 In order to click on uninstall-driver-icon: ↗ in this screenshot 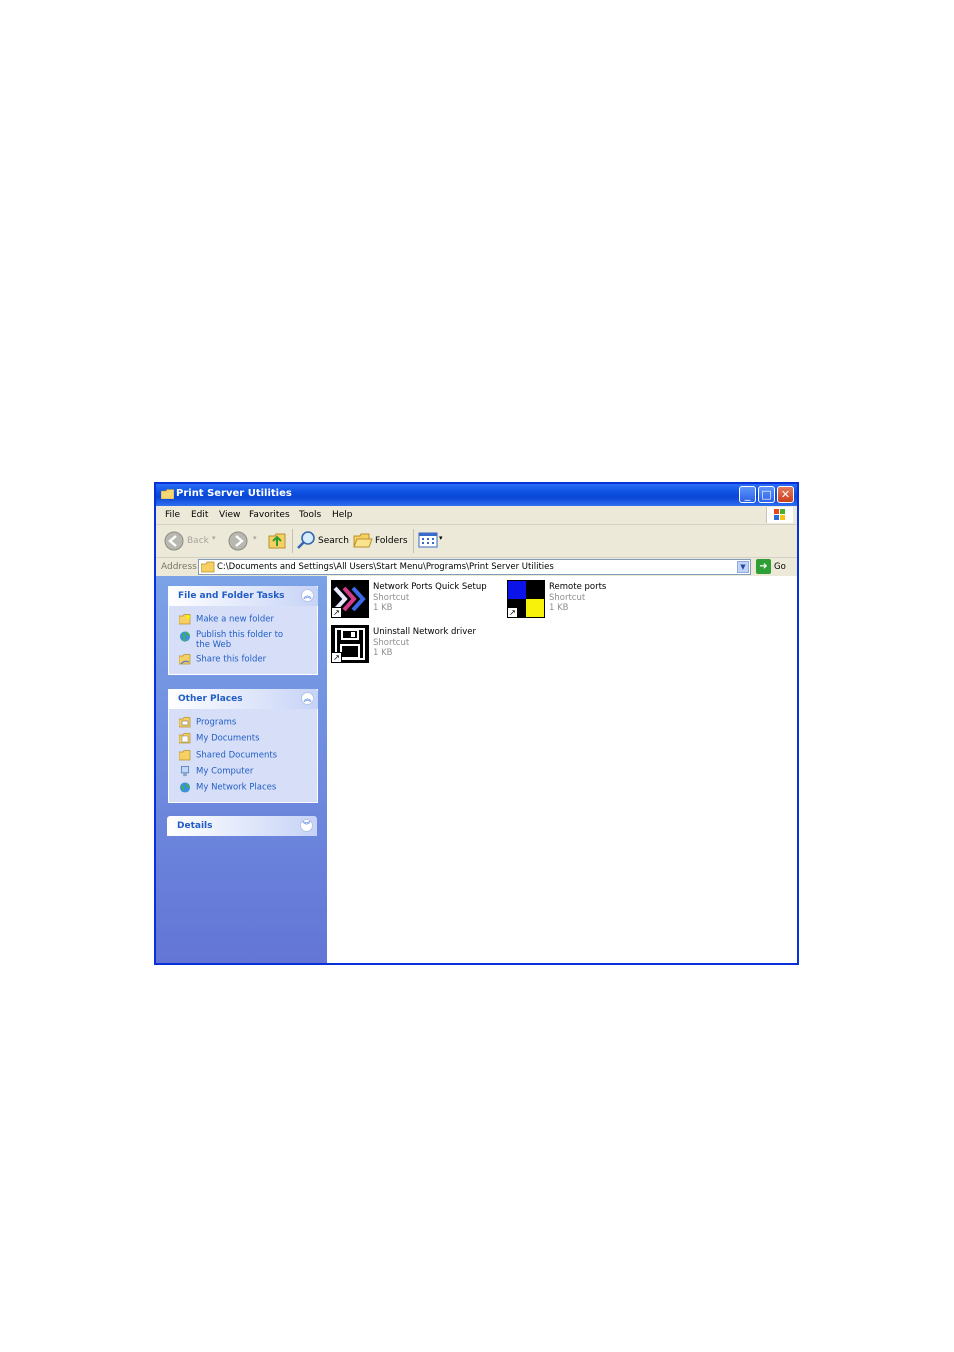, I will do `click(350, 644)`.